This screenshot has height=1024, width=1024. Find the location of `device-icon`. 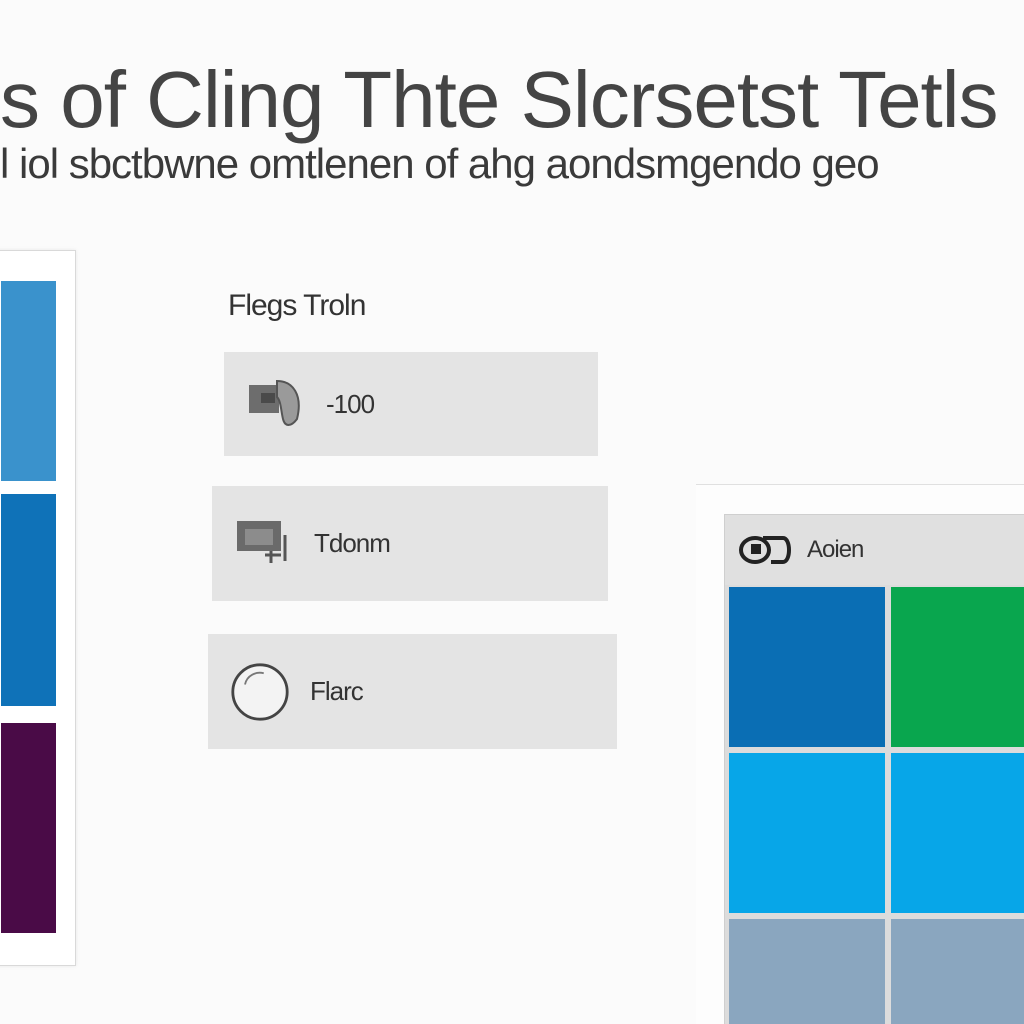

device-icon is located at coordinates (264, 544).